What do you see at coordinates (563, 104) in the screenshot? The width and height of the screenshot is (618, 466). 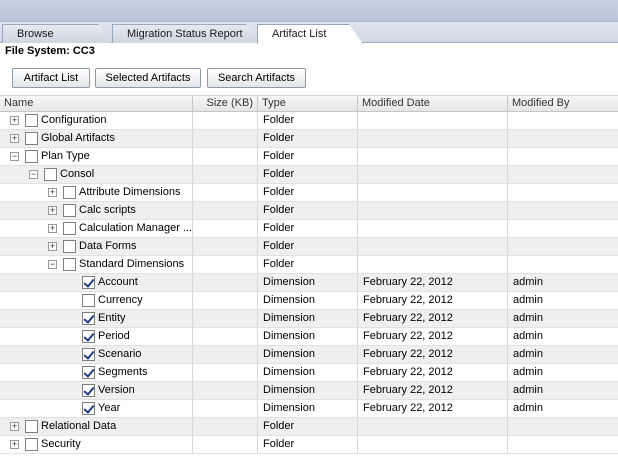 I see `column-header-modified-by: Modified By` at bounding box center [563, 104].